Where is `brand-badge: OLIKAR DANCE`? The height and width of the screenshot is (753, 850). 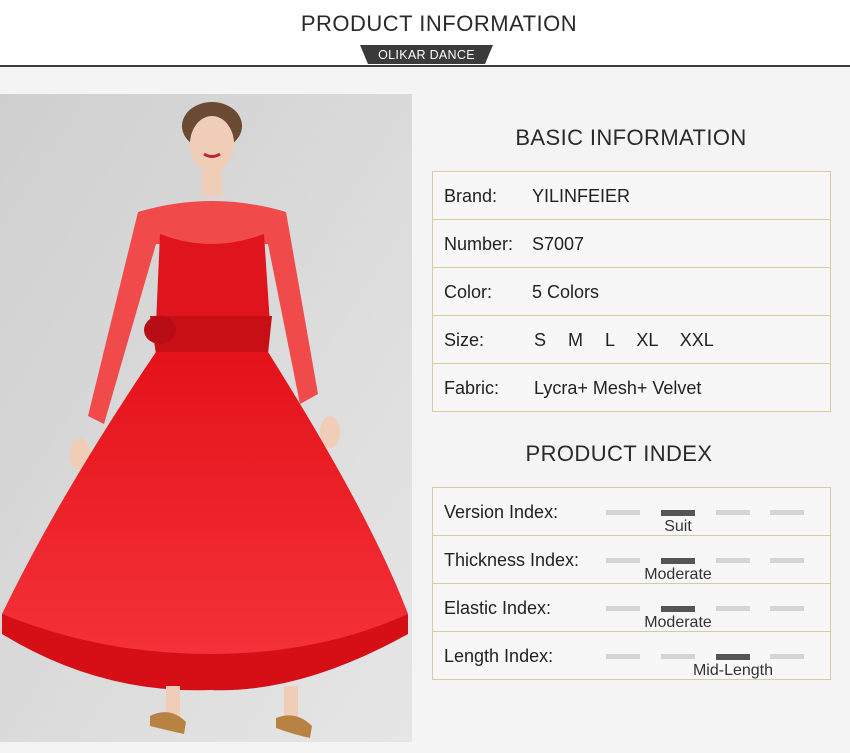
brand-badge: OLIKAR DANCE is located at coordinates (426, 54).